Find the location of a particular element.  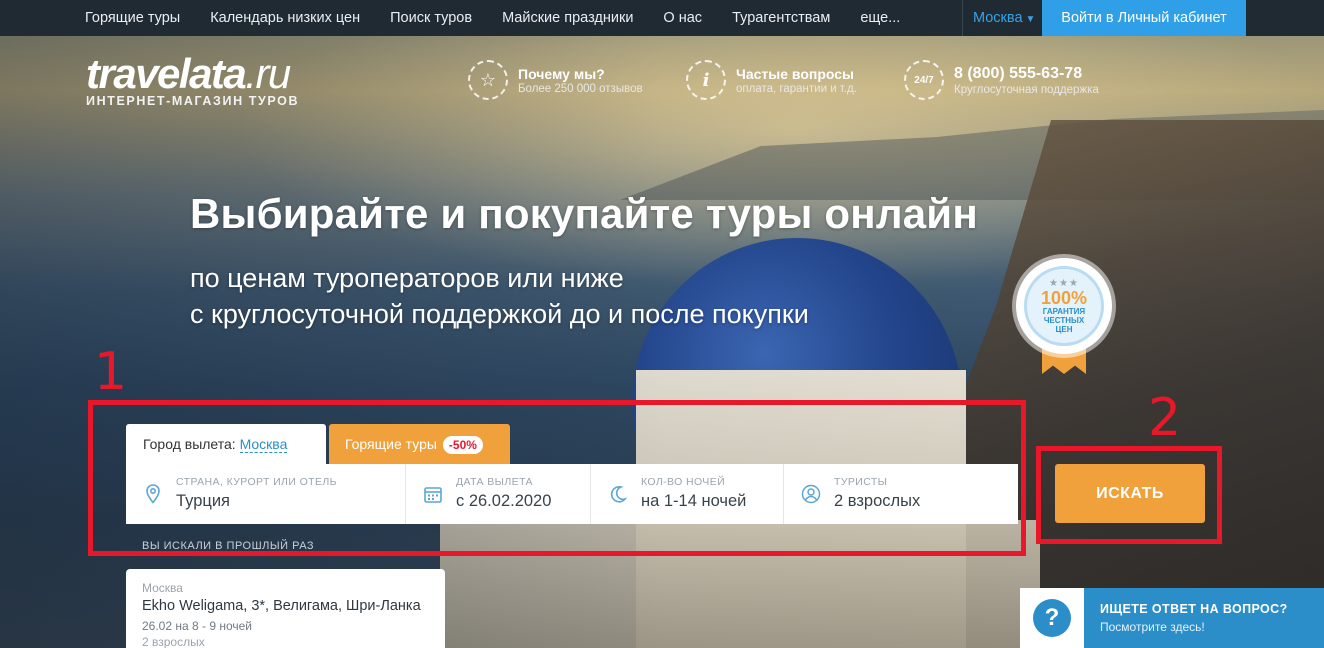

annotation-number-2: 2 is located at coordinates (1165, 418).